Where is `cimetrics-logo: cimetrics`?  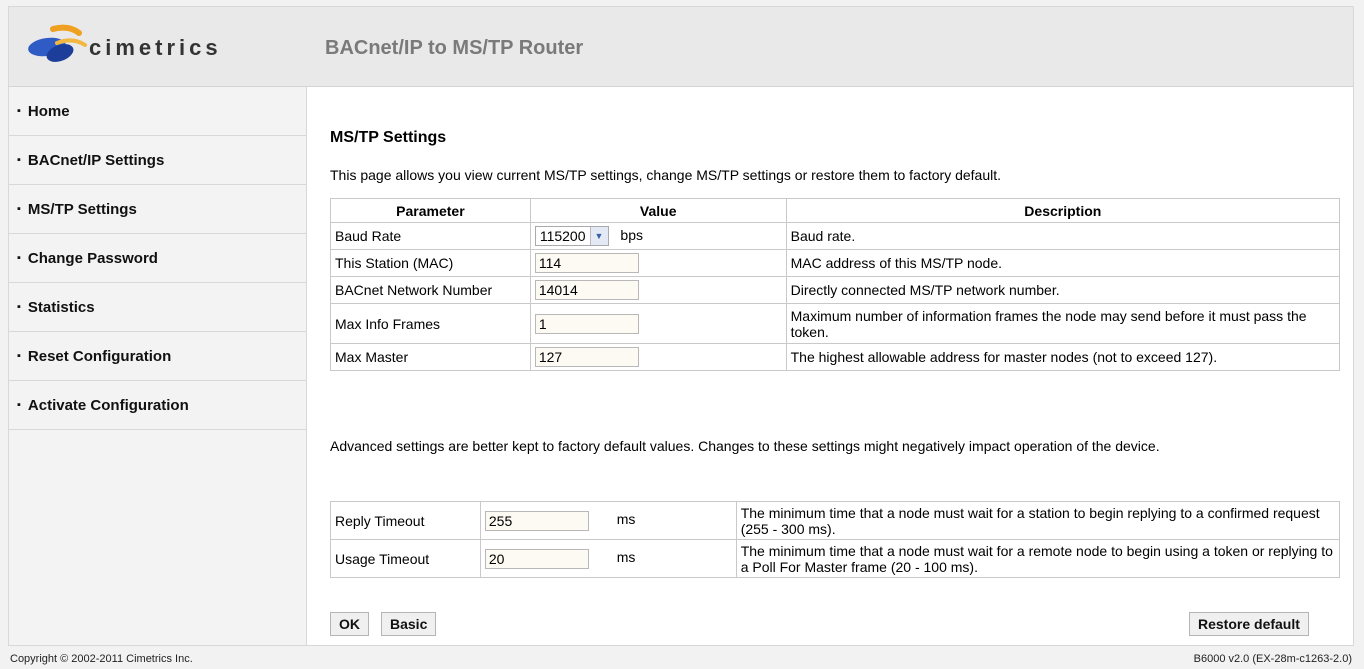
cimetrics-logo: cimetrics is located at coordinates (142, 48).